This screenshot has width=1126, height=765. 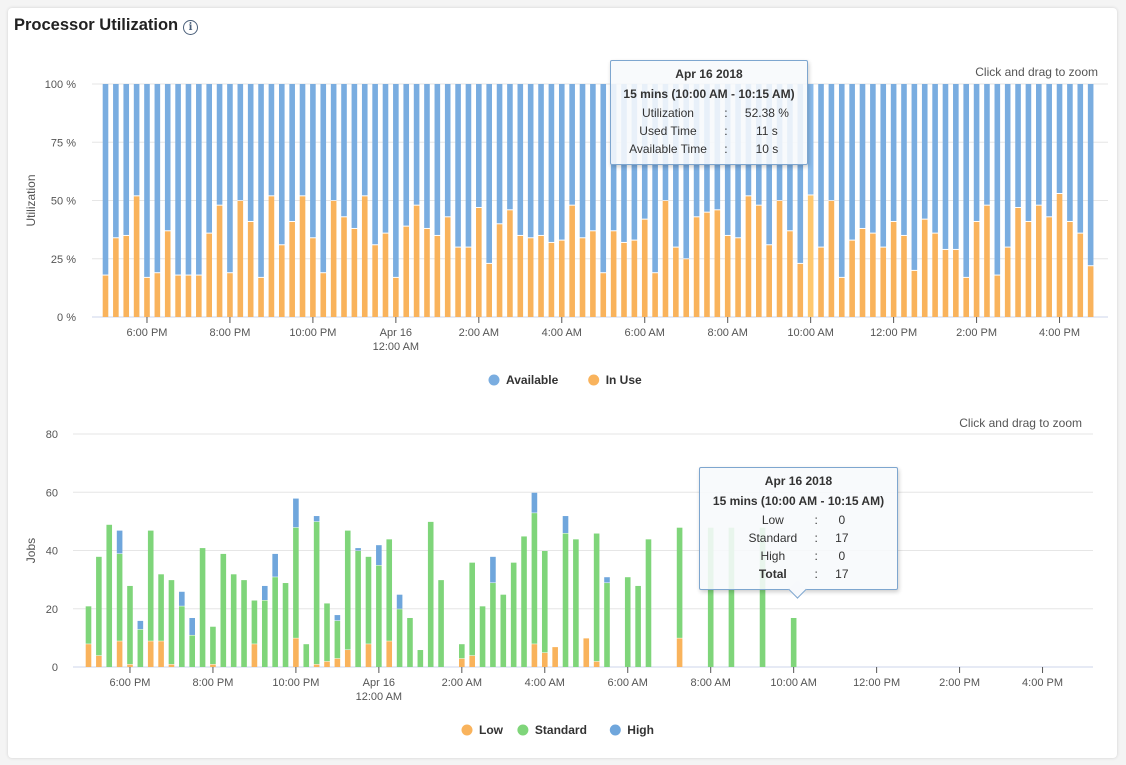 What do you see at coordinates (798, 538) in the screenshot?
I see `tooltip-row: Standard:17` at bounding box center [798, 538].